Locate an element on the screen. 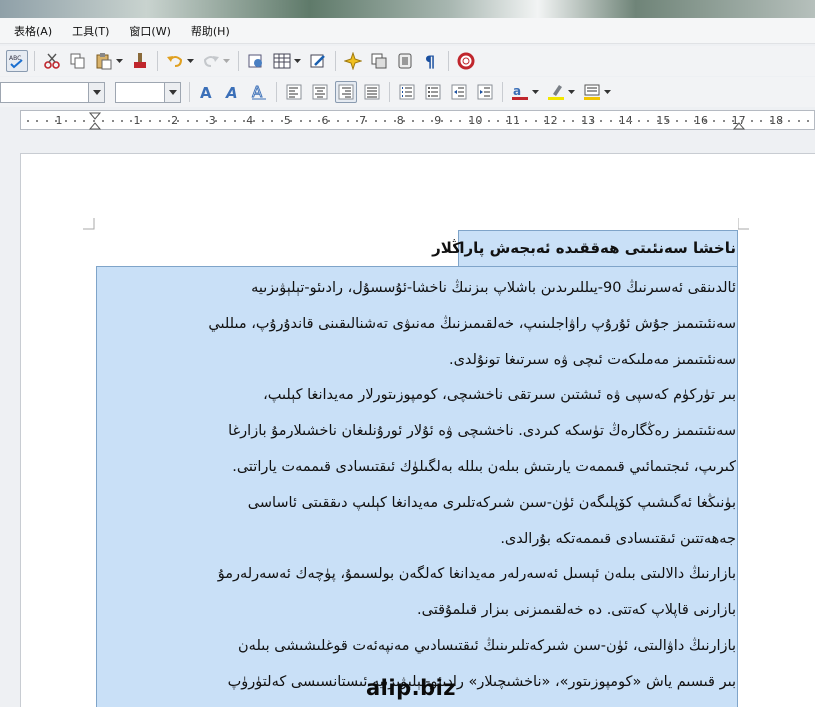 This screenshot has height=707, width=815. horizontal-ruler: 1 1 2 3 4 5 6 7 8 9 10 11 12 13 14 15 16 17 18 is located at coordinates (417, 120).